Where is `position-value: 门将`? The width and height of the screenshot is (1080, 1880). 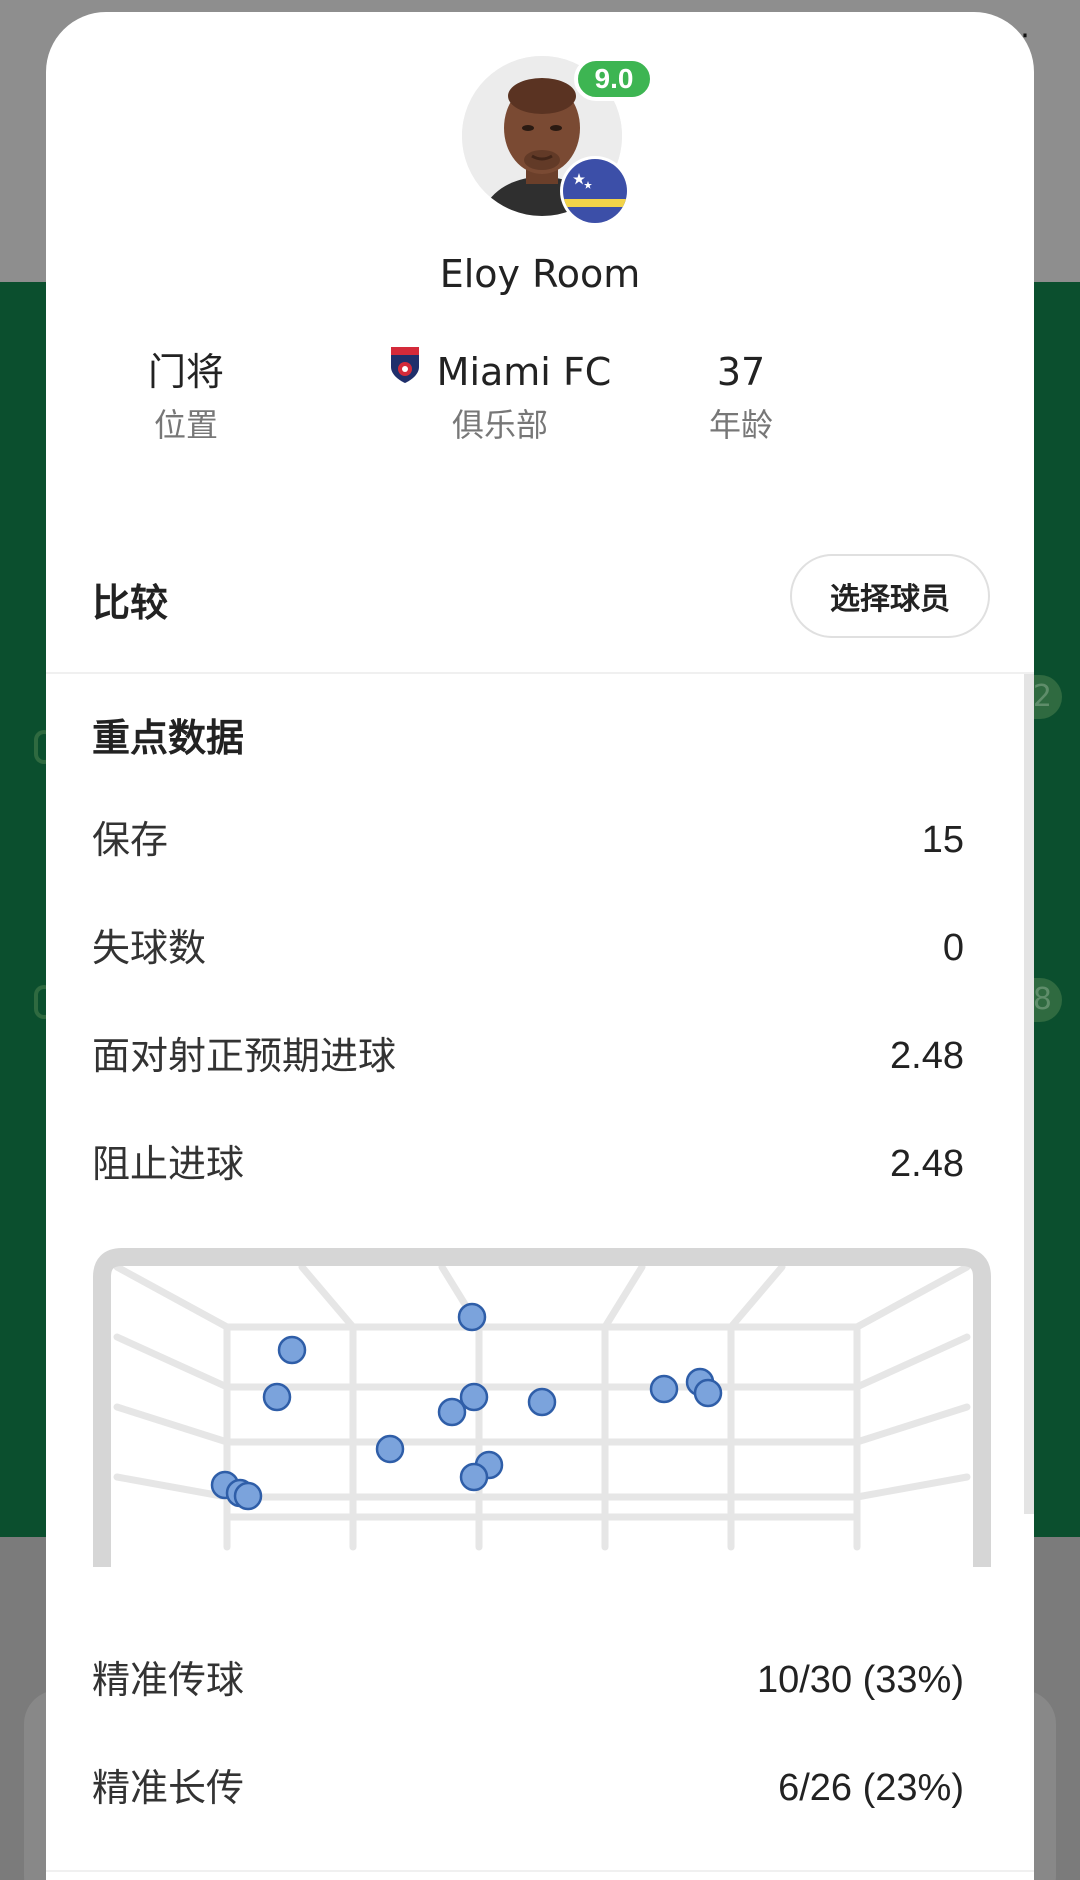
position-value: 门将 is located at coordinates (185, 372).